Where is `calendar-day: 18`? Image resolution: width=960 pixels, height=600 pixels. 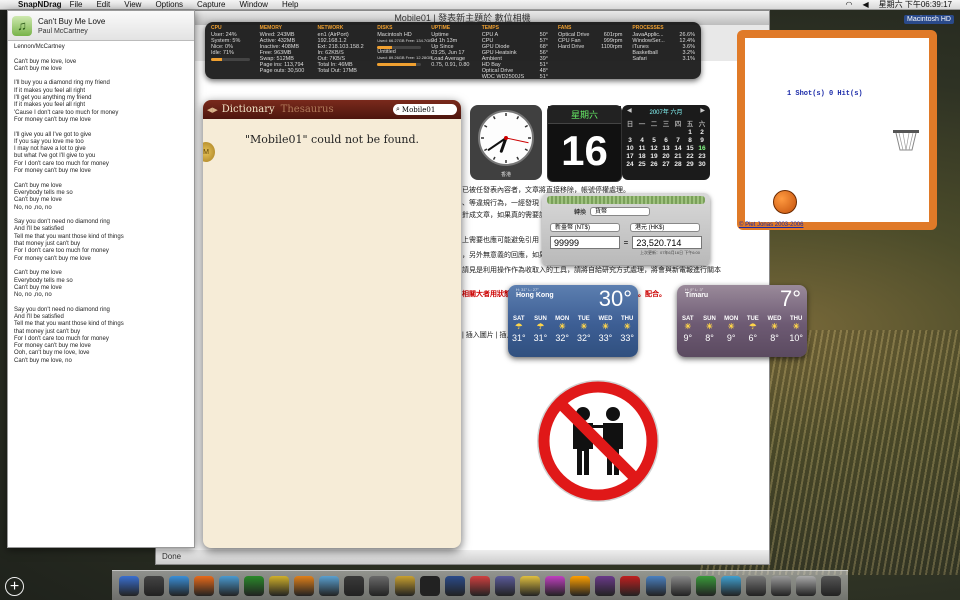 calendar-day: 18 is located at coordinates (642, 156).